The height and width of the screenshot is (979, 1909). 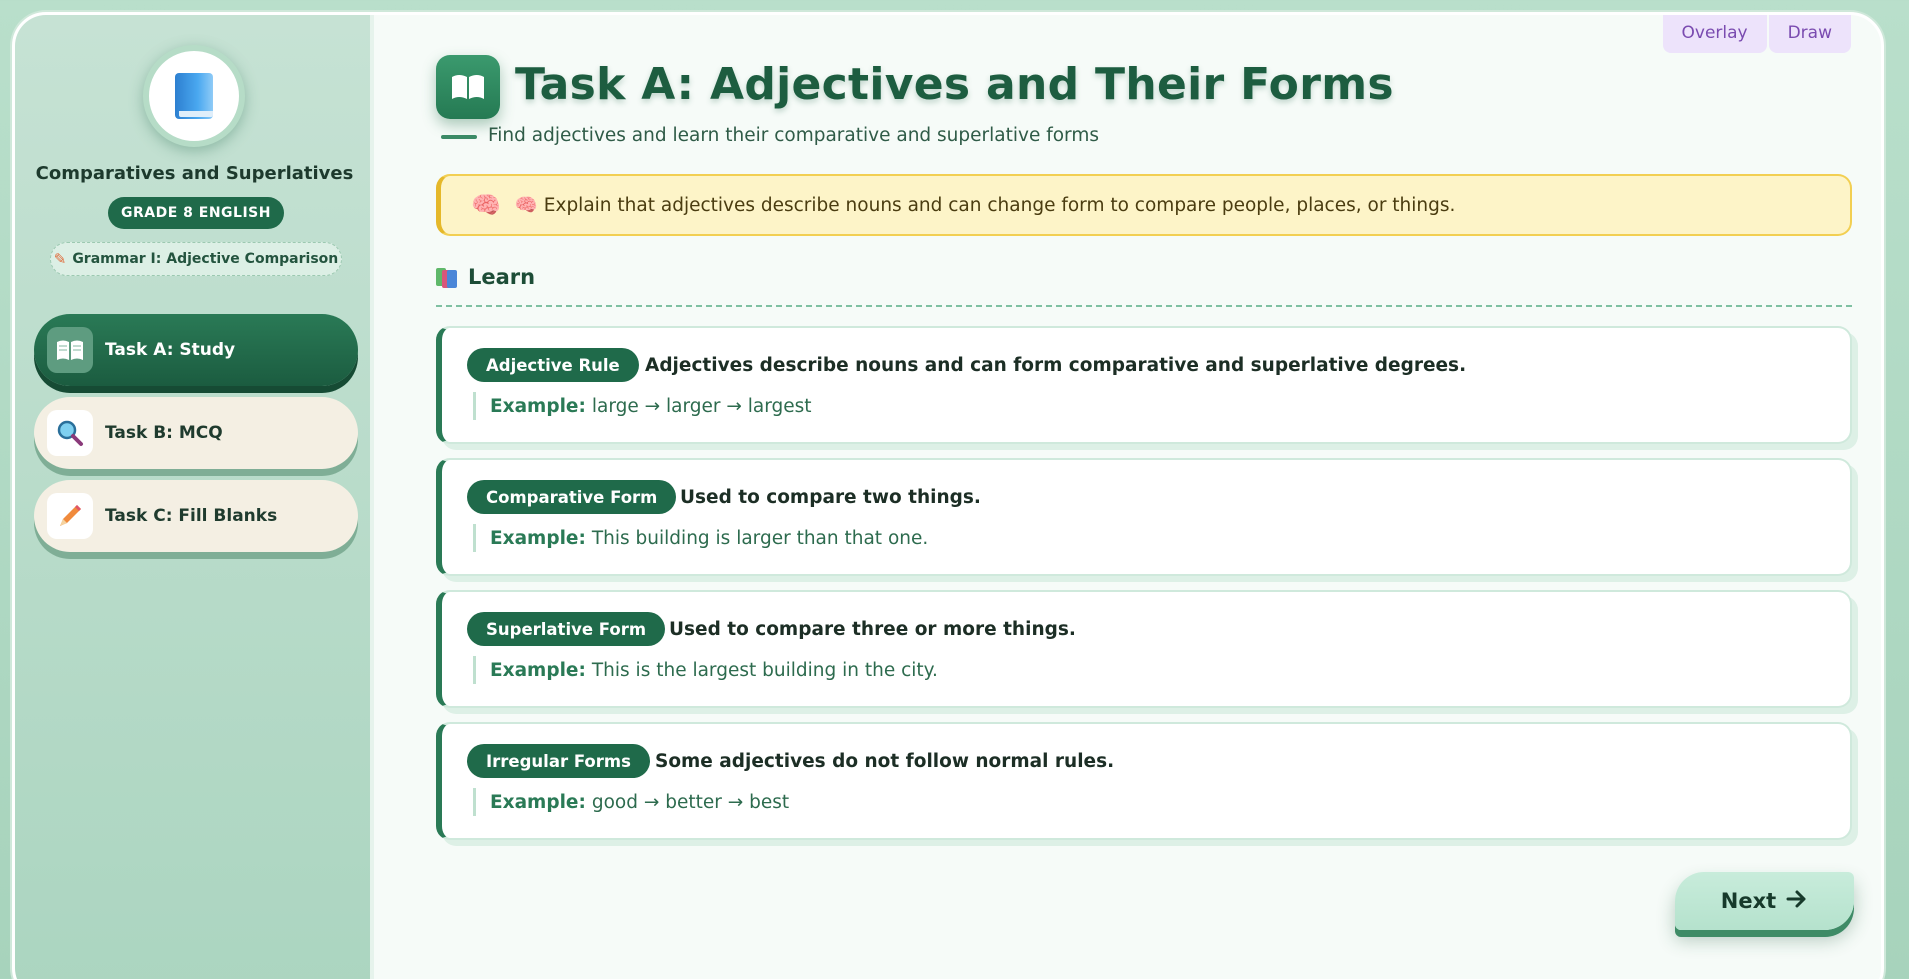 I want to click on topic-label: Grammar I: Adjective Comparison, so click(x=205, y=259).